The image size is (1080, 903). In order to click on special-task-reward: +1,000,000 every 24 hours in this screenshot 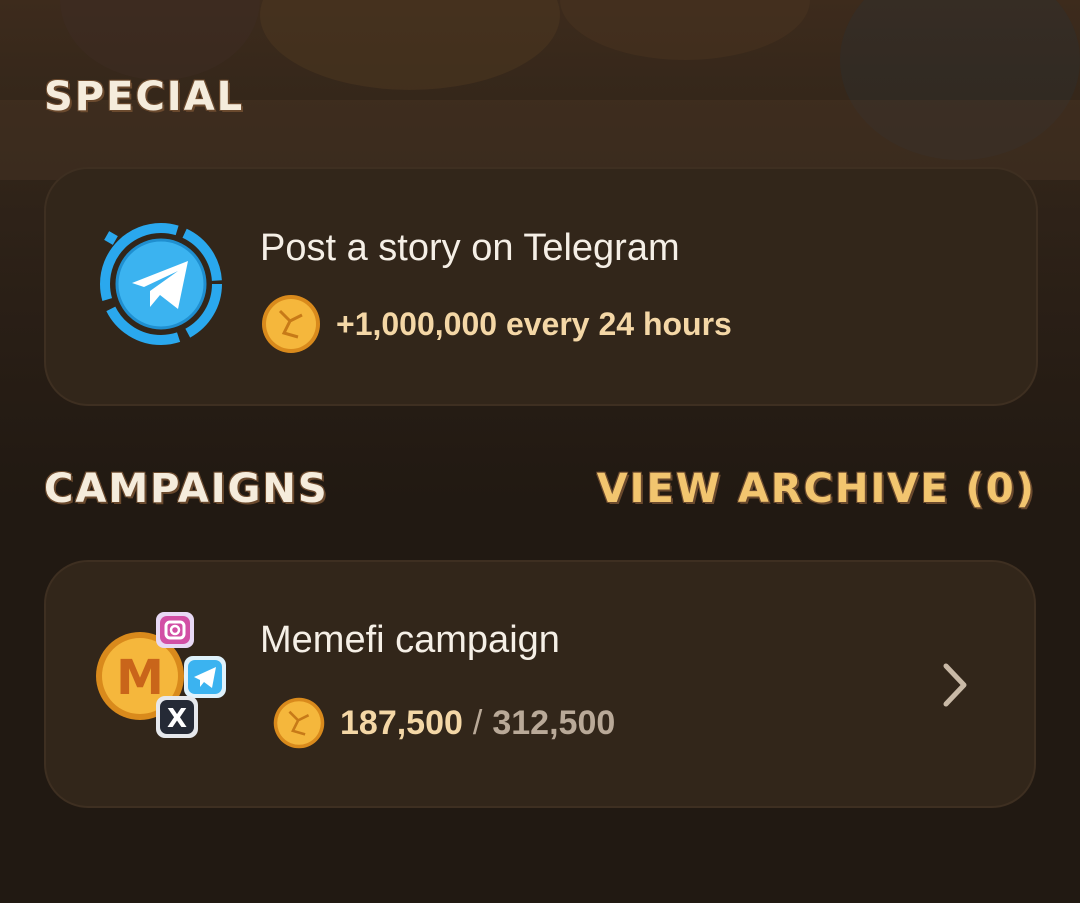, I will do `click(496, 324)`.